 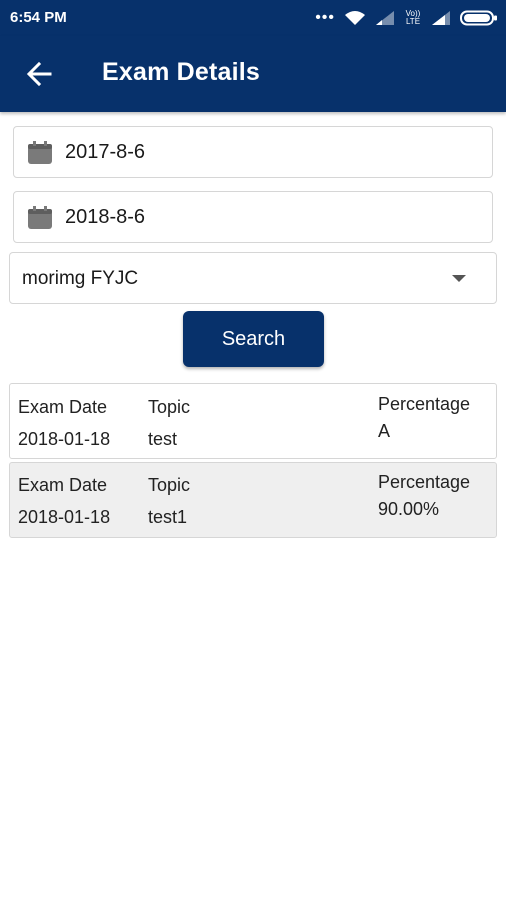 I want to click on class-select-value: morimg FYJC, so click(x=80, y=278).